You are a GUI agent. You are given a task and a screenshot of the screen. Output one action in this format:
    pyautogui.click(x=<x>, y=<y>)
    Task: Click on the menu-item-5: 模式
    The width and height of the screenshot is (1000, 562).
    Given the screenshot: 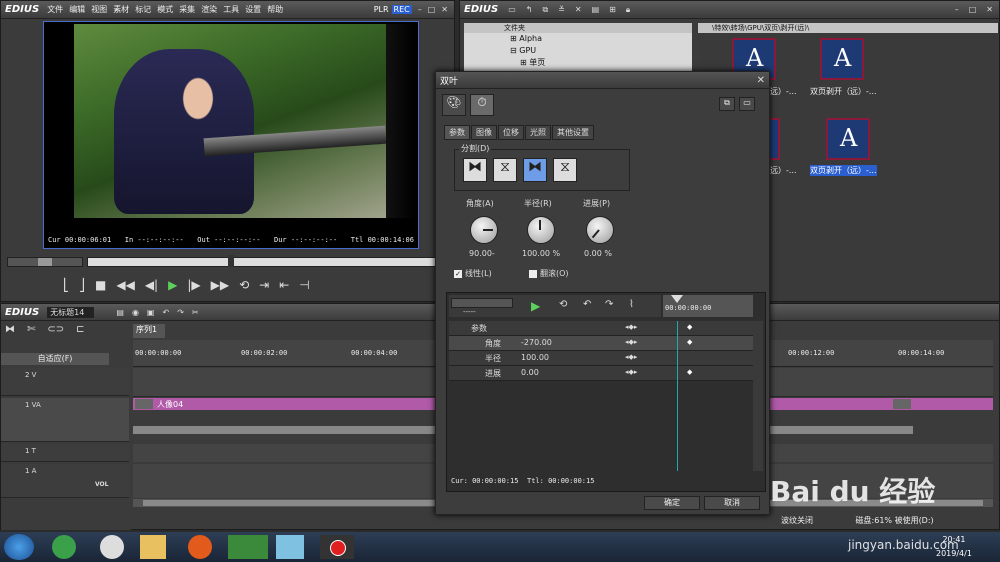 What is the action you would take?
    pyautogui.click(x=165, y=9)
    